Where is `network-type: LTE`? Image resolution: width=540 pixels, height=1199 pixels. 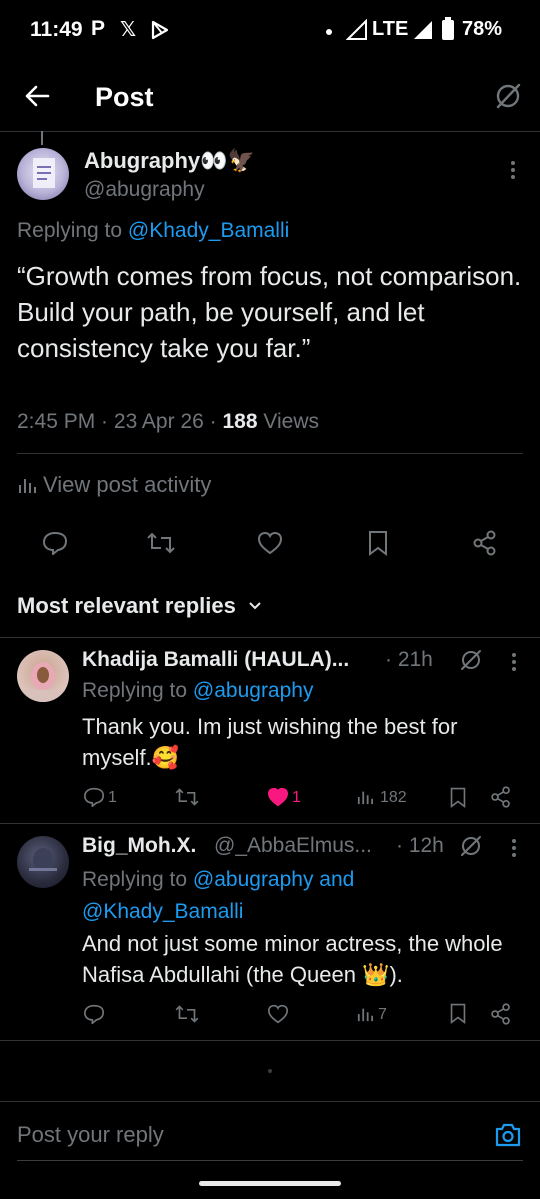
network-type: LTE is located at coordinates (390, 29).